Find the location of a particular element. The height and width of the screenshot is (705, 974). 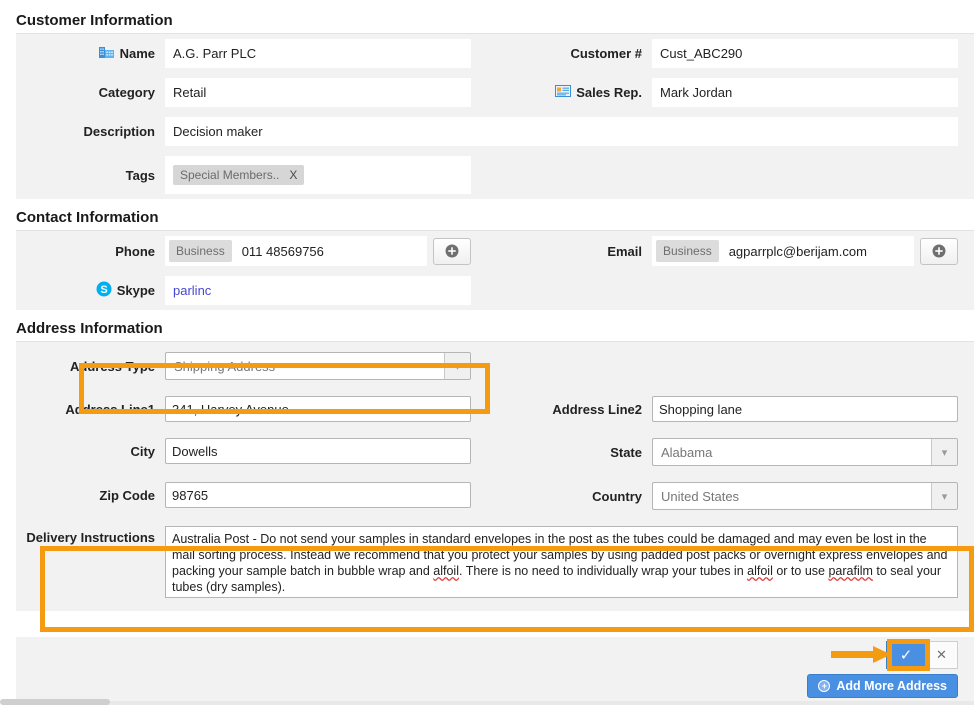

field-email: Email Business agparrplc@berijam.com is located at coordinates (730, 251).